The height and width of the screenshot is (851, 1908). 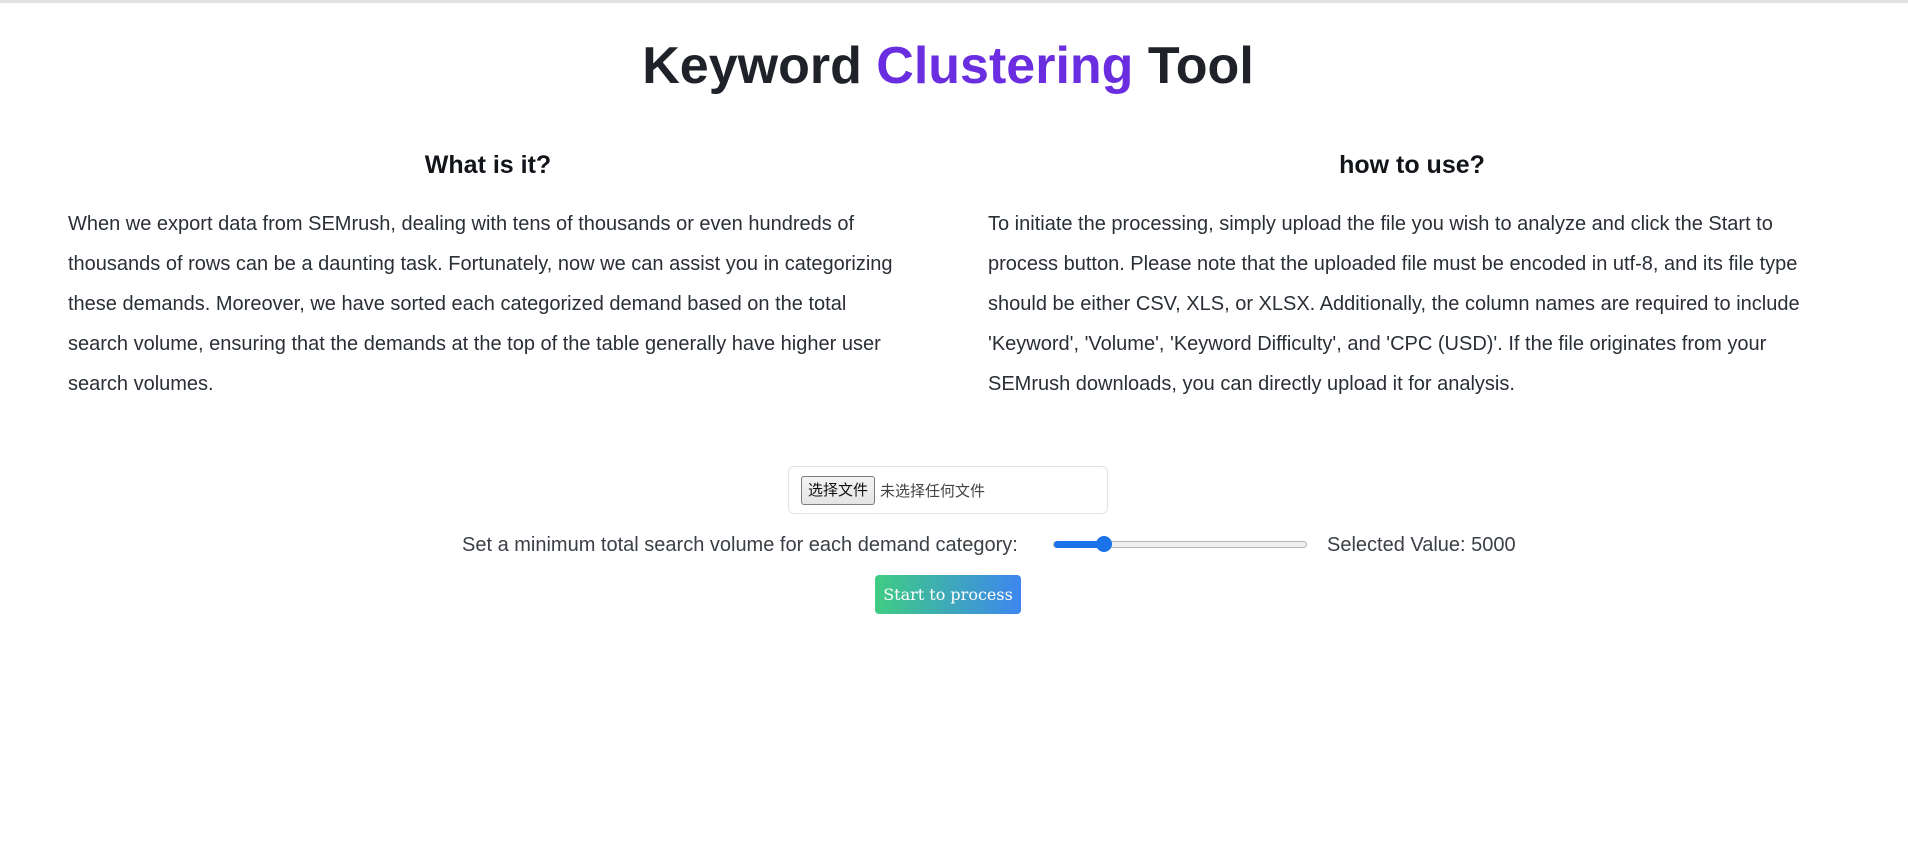 What do you see at coordinates (838, 490) in the screenshot?
I see `choose-file-button: 选择文件` at bounding box center [838, 490].